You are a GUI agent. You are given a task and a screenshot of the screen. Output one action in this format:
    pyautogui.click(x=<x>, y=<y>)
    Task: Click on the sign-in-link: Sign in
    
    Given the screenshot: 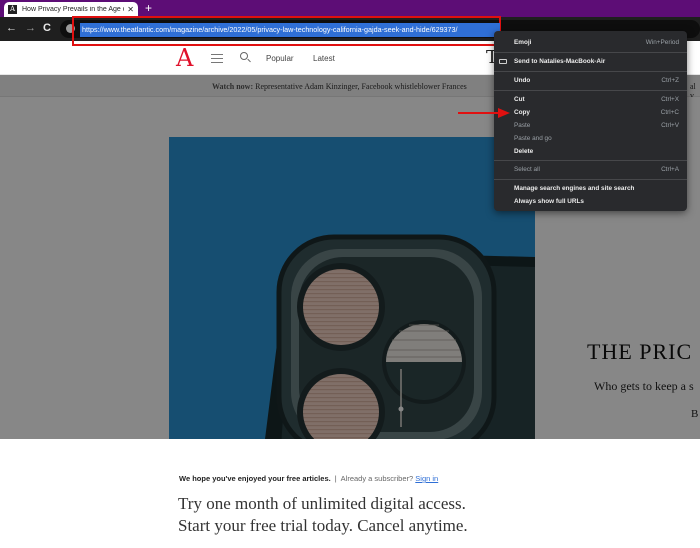 What is the action you would take?
    pyautogui.click(x=426, y=478)
    